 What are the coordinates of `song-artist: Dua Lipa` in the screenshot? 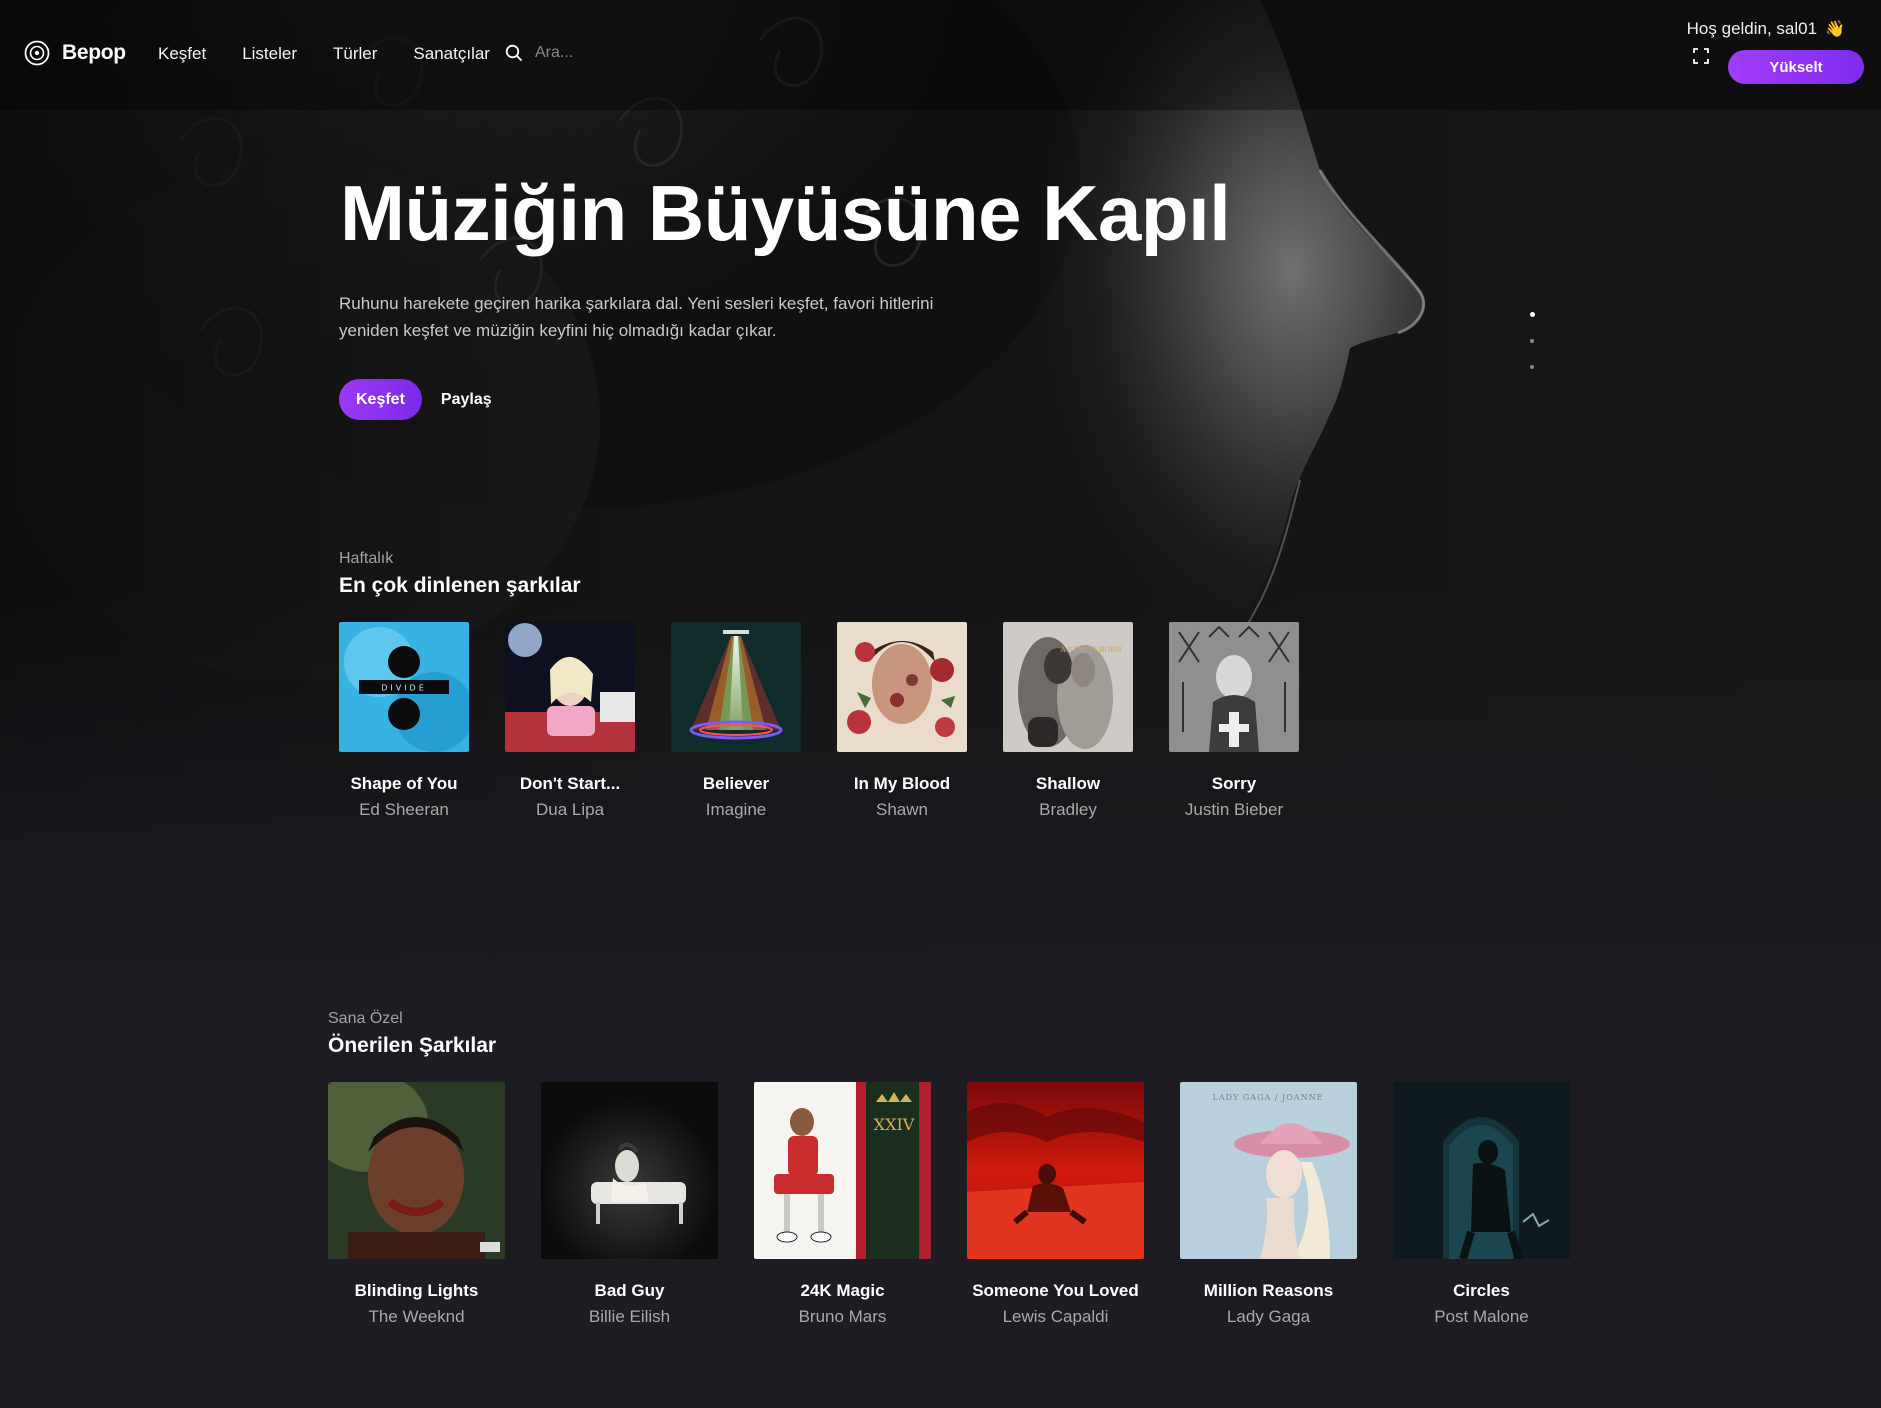 It's located at (570, 809).